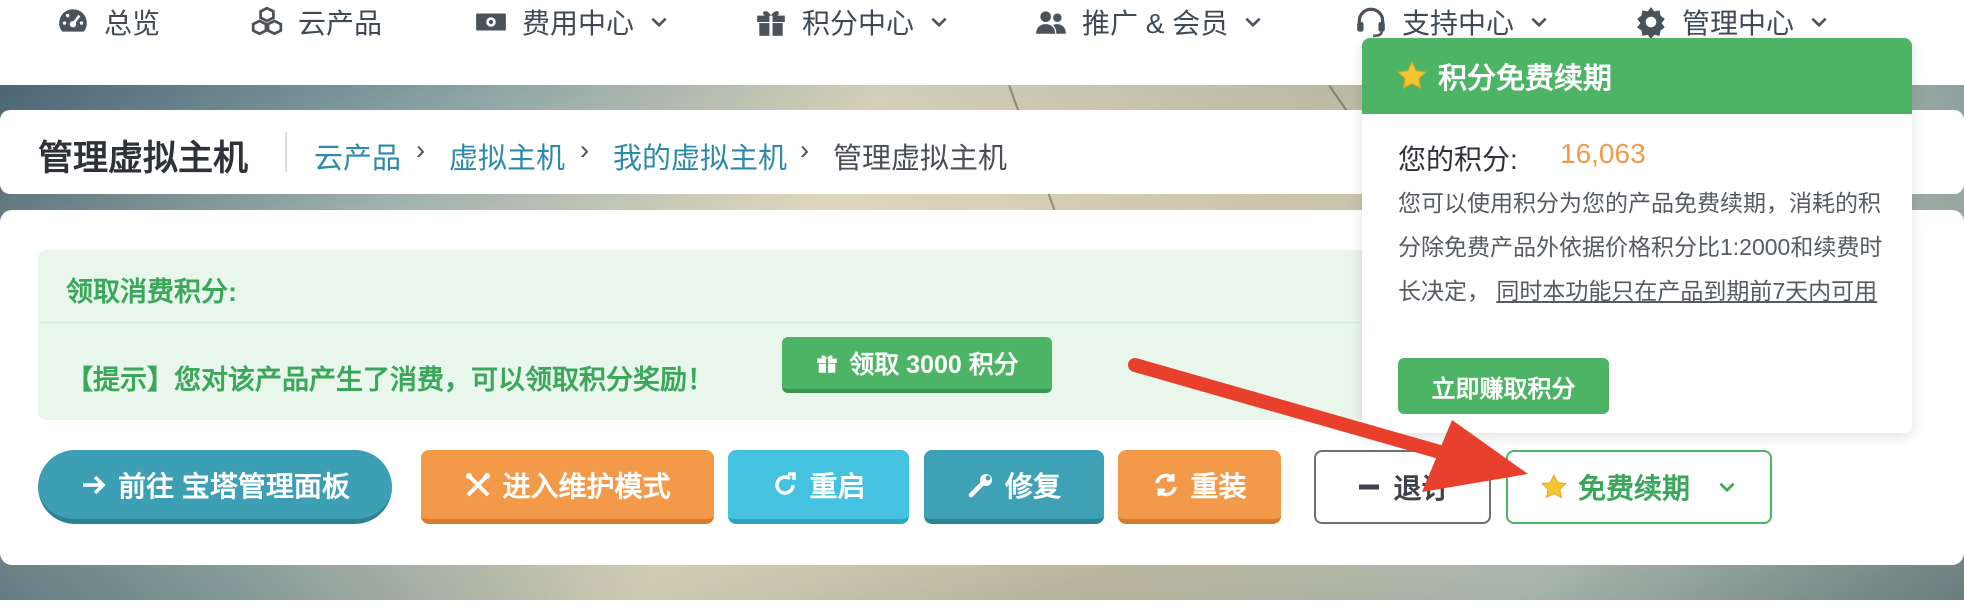 The width and height of the screenshot is (1964, 610). What do you see at coordinates (286, 152) in the screenshot?
I see `divider` at bounding box center [286, 152].